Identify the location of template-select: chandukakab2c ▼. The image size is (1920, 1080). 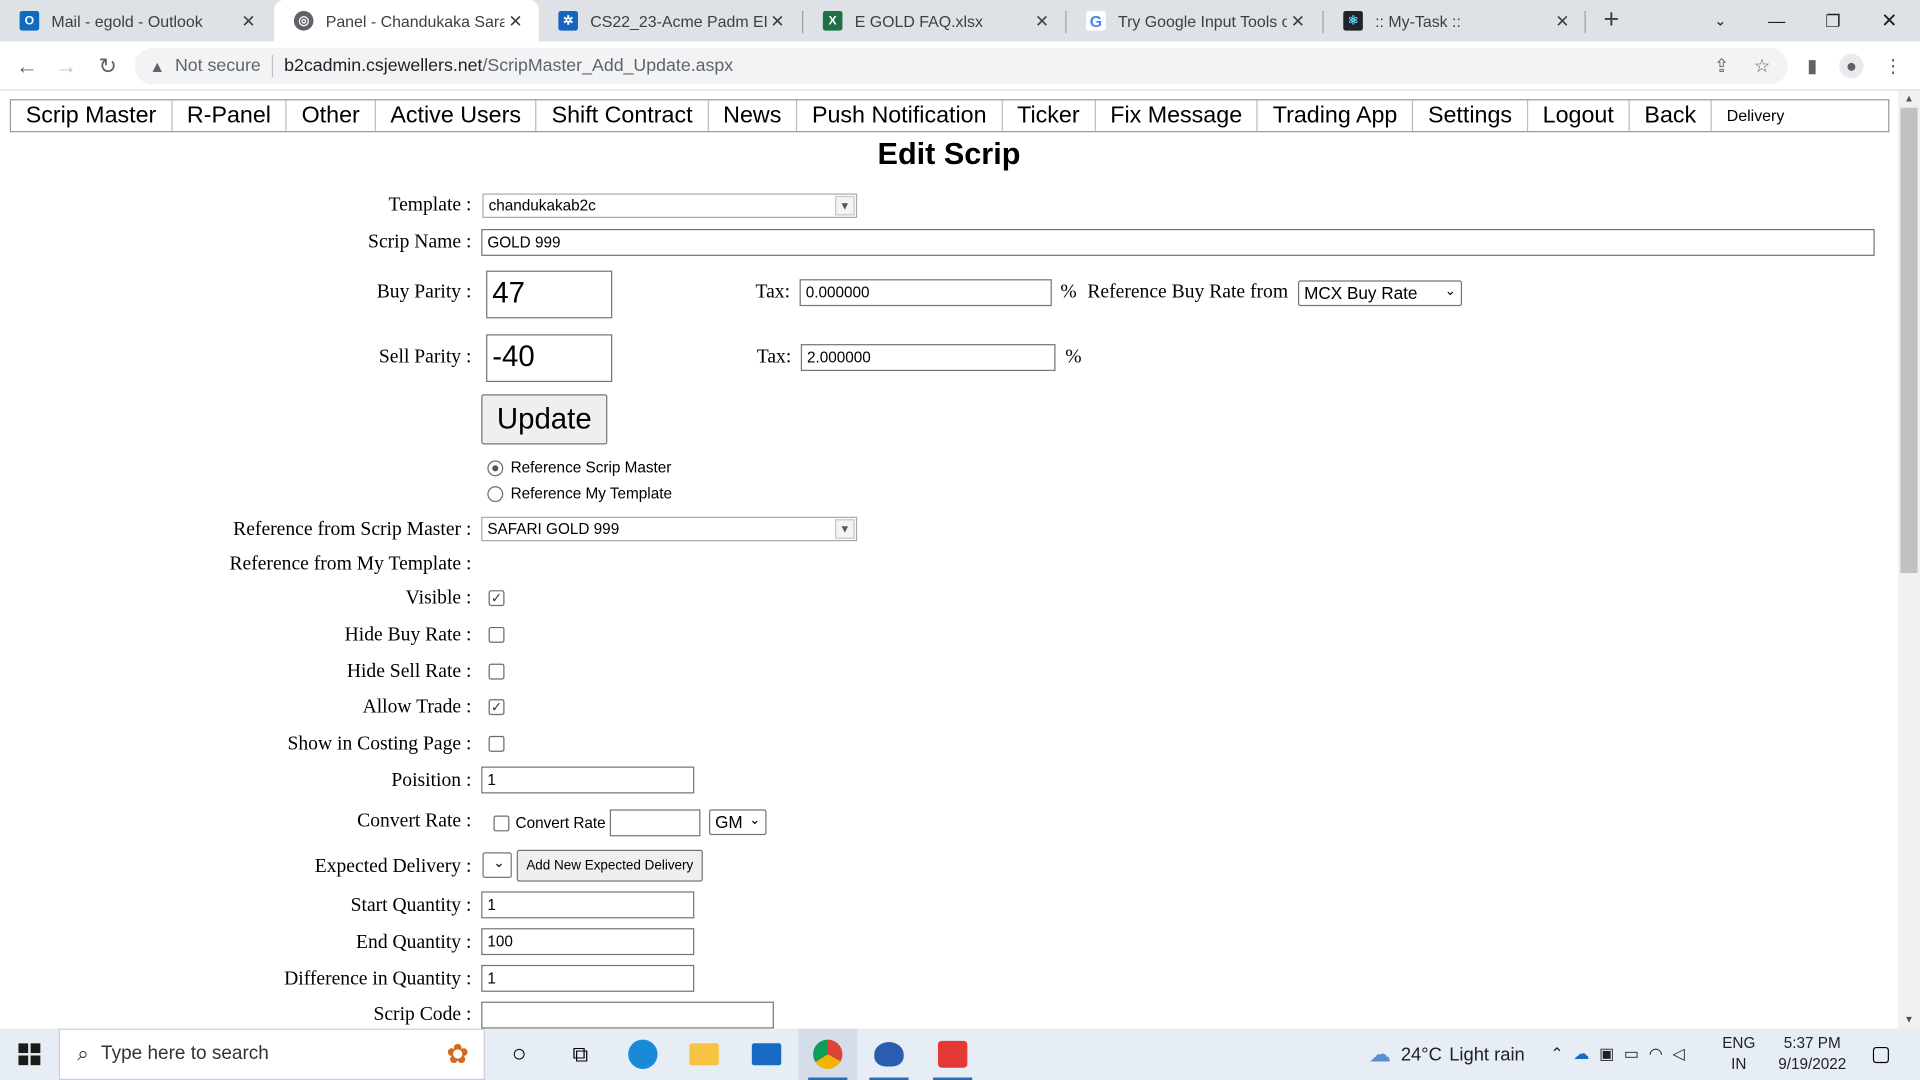
(670, 205).